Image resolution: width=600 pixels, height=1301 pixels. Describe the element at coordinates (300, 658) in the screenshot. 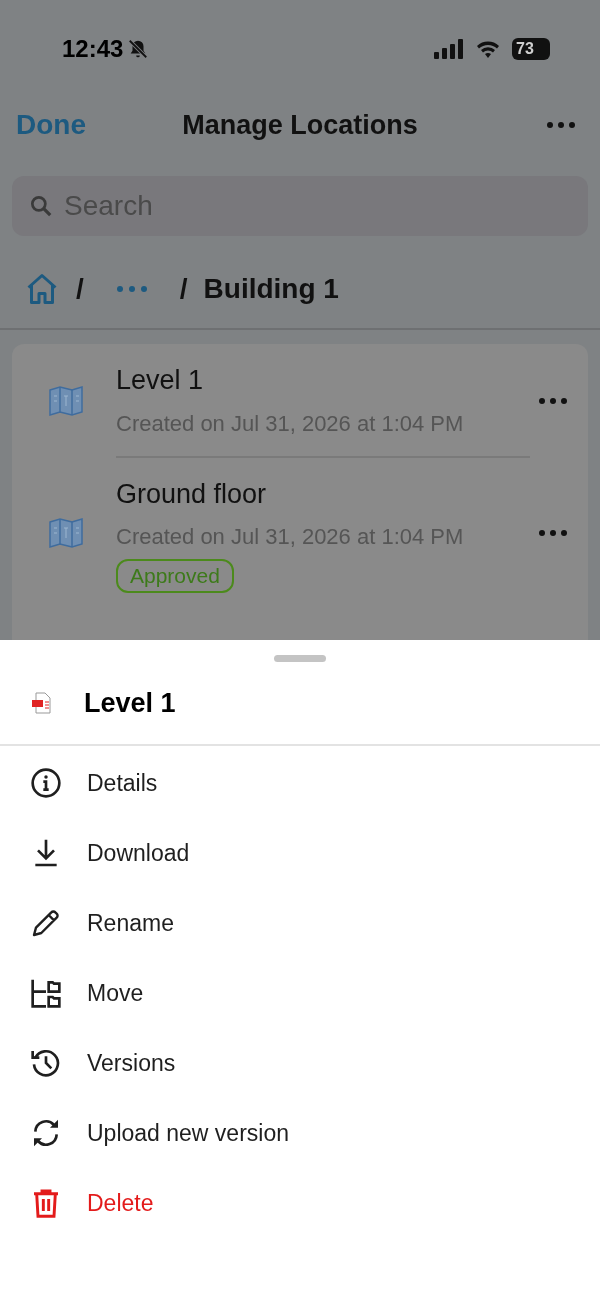

I see `sheet-handle` at that location.